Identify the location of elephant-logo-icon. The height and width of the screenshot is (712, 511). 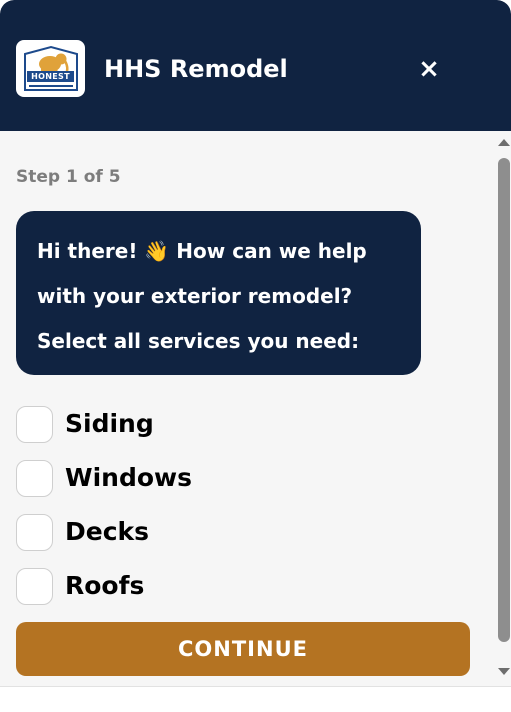
(50, 68).